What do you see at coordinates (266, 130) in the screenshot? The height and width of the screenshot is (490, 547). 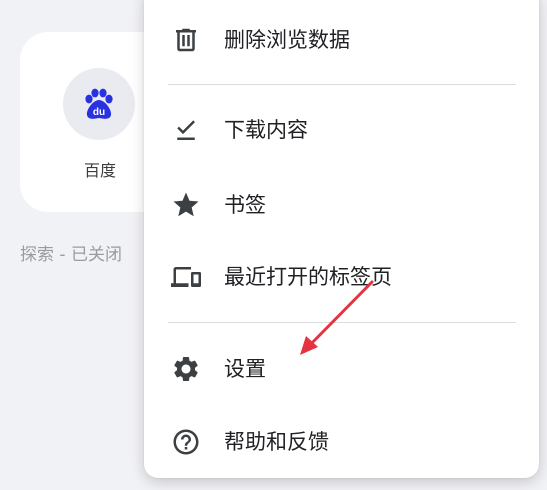 I see `menu-item-label: 下载内容` at bounding box center [266, 130].